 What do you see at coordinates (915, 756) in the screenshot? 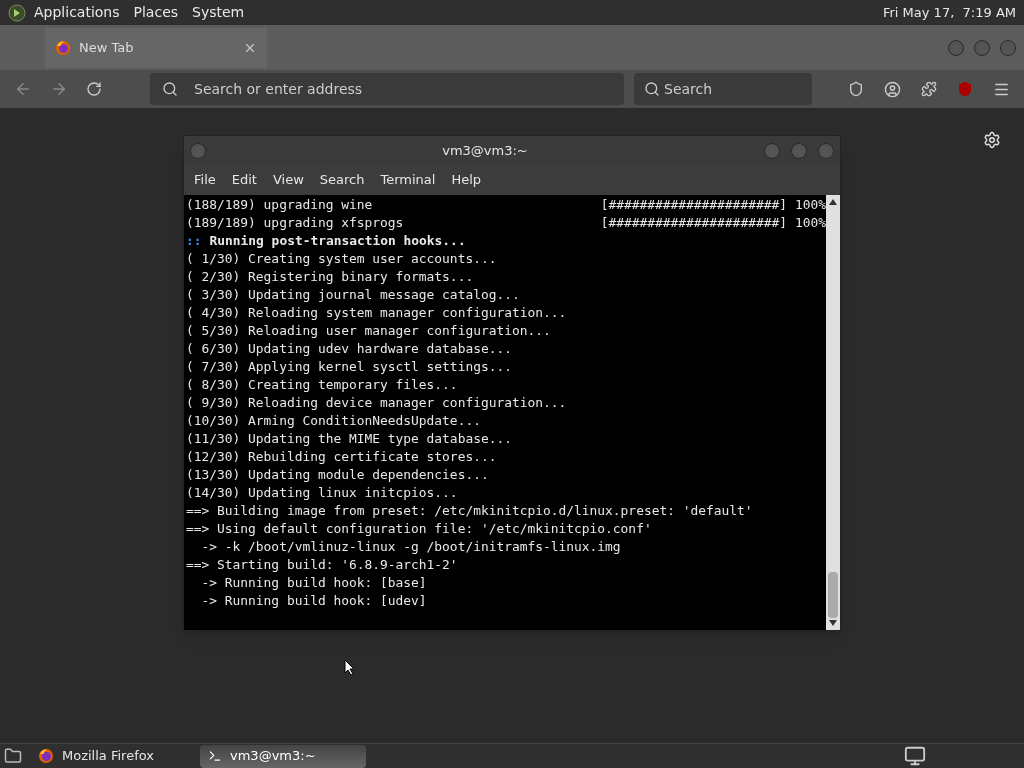
I see `workspace-icon` at bounding box center [915, 756].